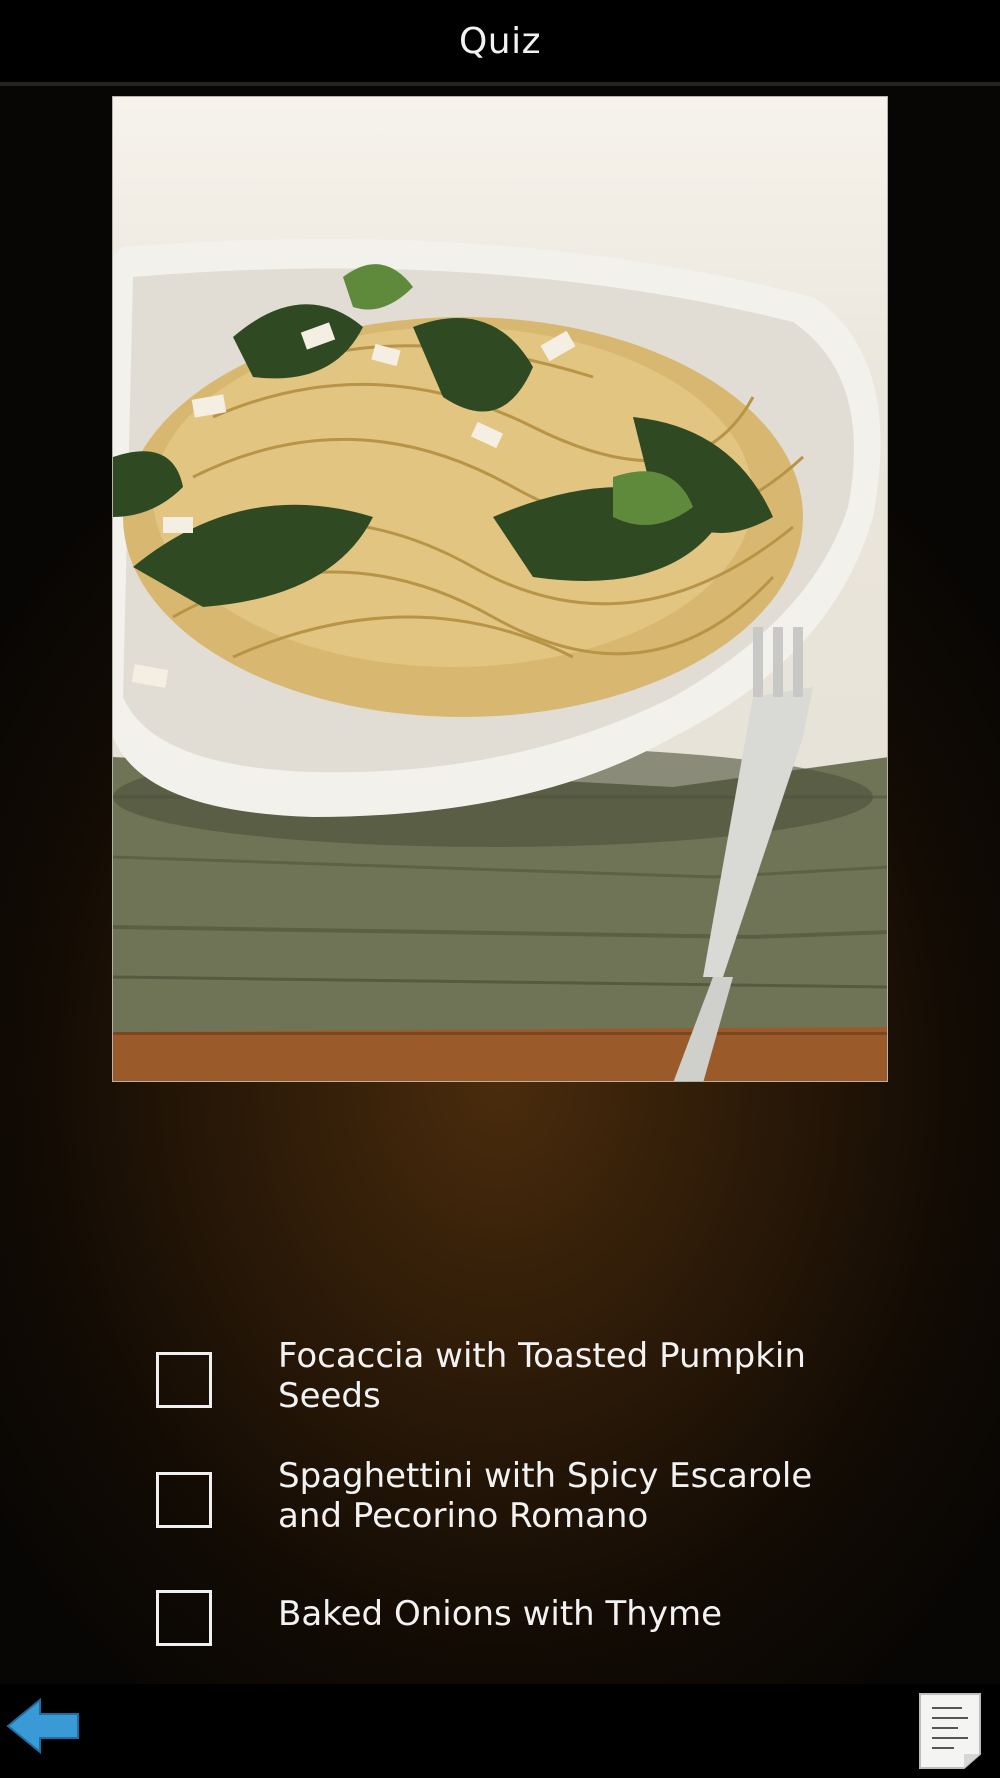 This screenshot has width=1000, height=1778. I want to click on title-bar: Quiz, so click(500, 43).